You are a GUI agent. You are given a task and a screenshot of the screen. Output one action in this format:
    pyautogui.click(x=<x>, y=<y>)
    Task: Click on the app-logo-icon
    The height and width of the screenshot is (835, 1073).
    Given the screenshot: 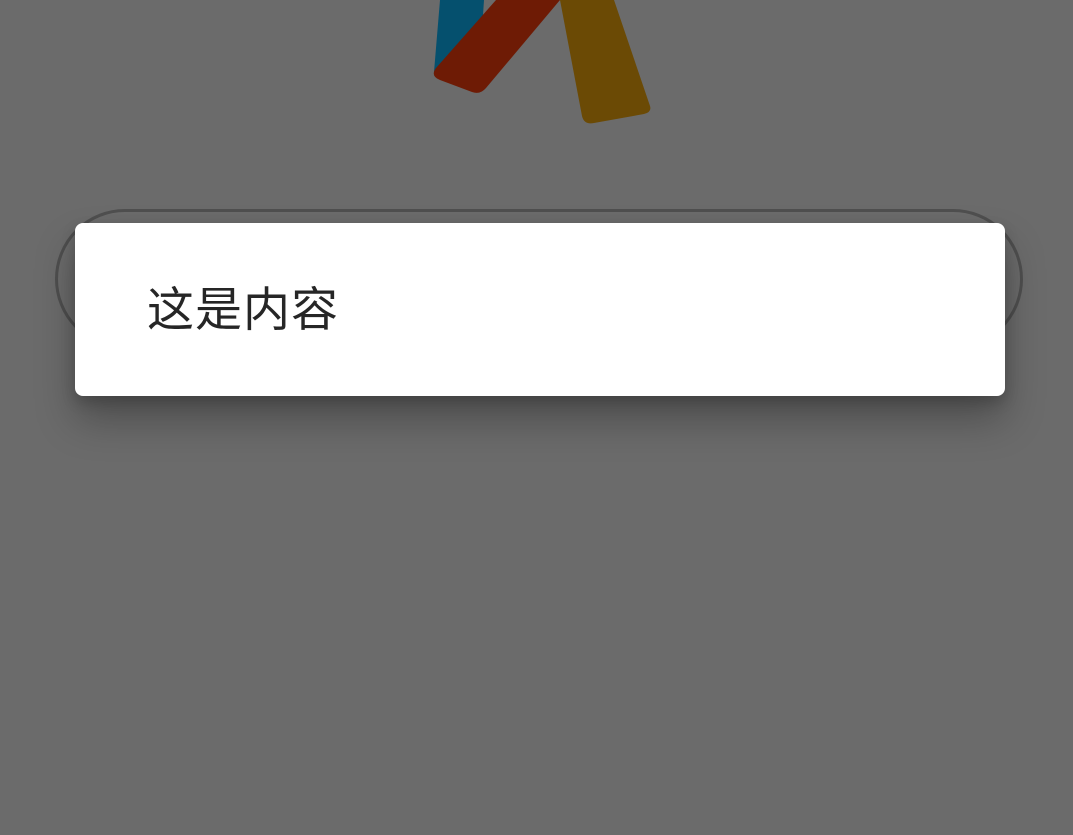 What is the action you would take?
    pyautogui.click(x=542, y=62)
    